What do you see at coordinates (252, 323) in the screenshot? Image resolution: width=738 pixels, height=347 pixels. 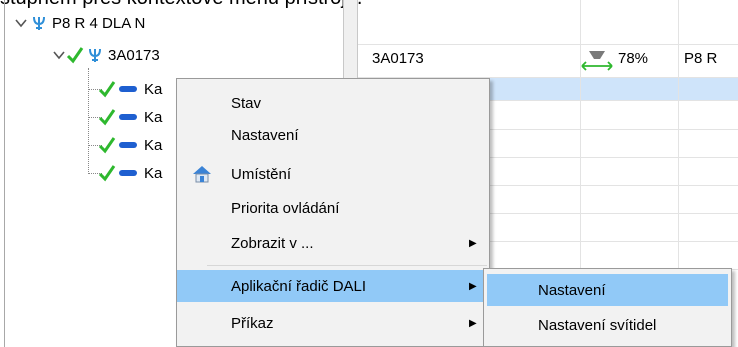 I see `menu-item-label: Příkaz` at bounding box center [252, 323].